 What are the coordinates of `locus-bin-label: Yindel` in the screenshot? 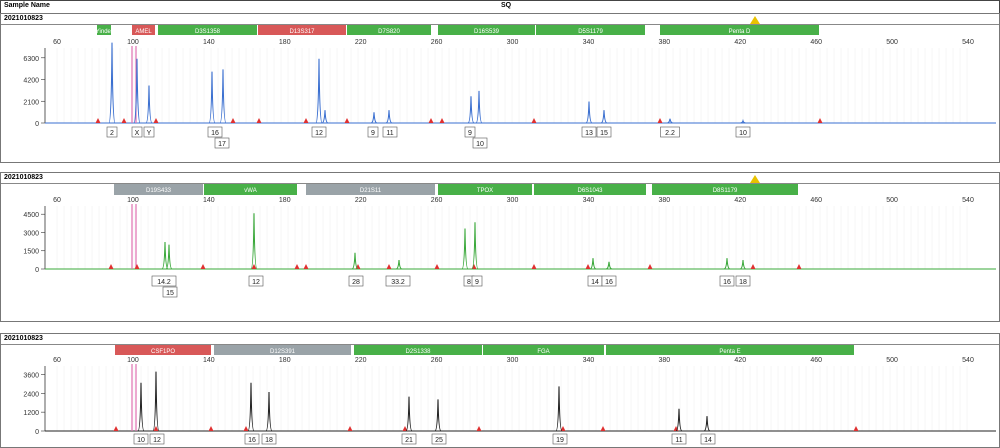 It's located at (104, 32).